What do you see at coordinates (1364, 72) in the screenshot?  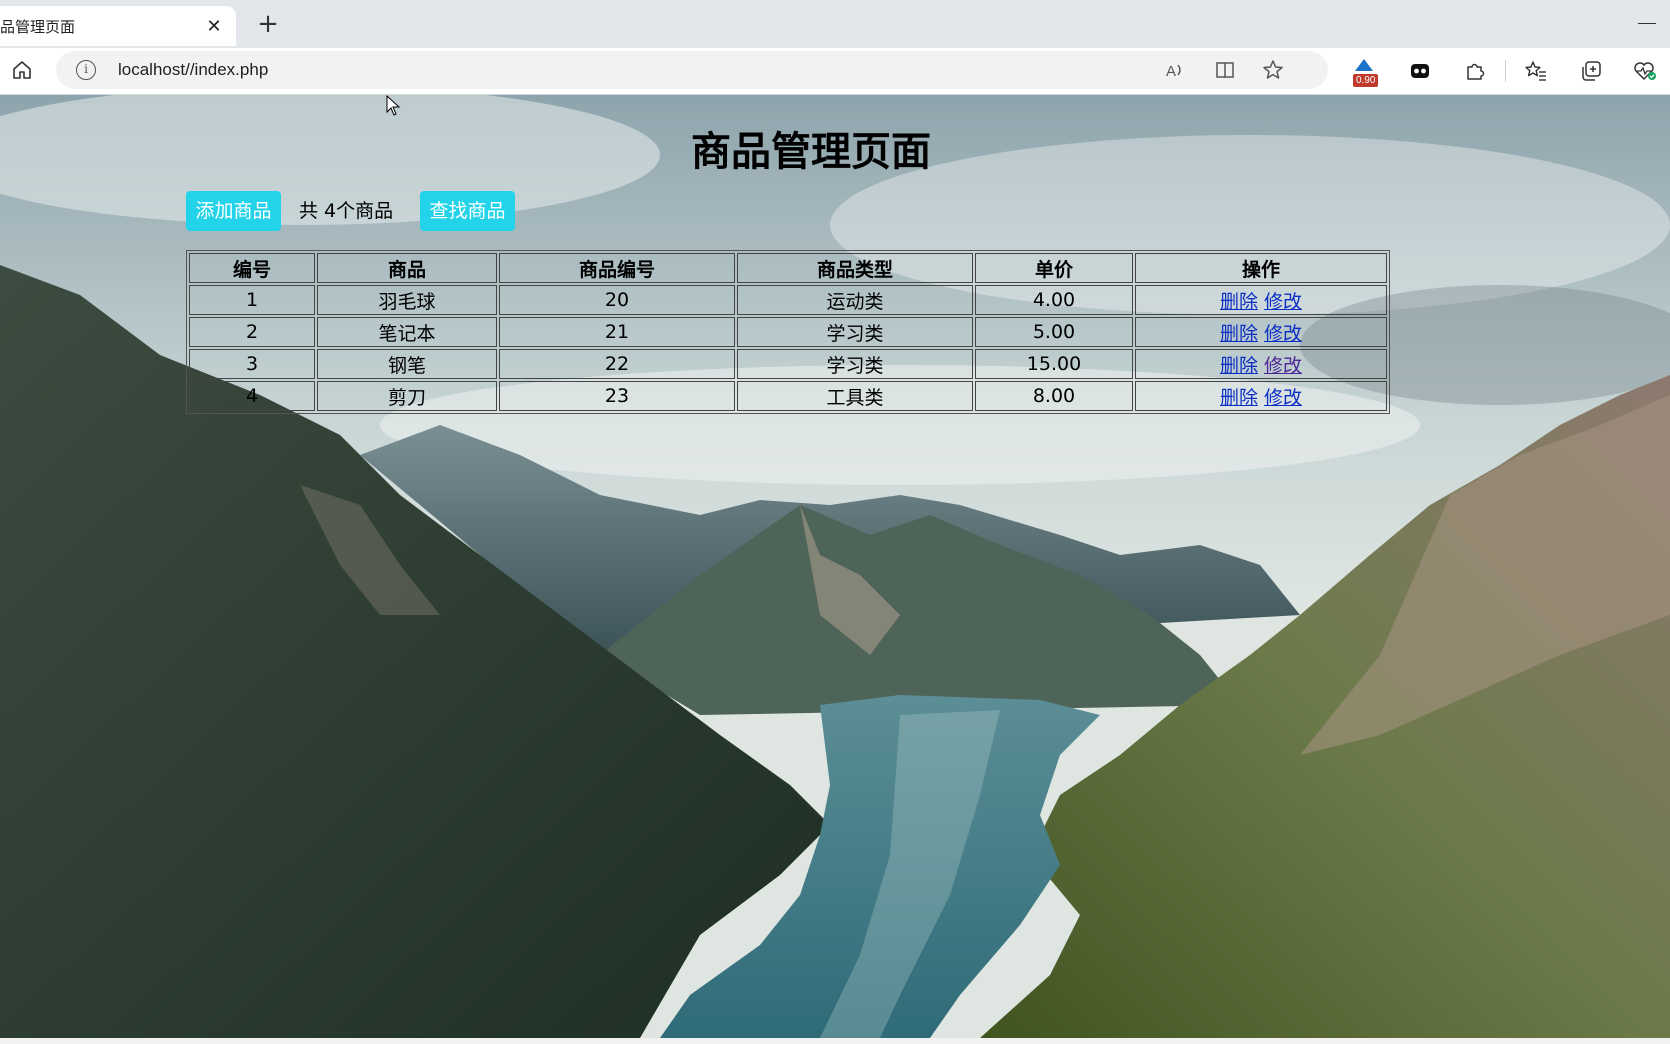 I see `extension-badge-icon: 0.90` at bounding box center [1364, 72].